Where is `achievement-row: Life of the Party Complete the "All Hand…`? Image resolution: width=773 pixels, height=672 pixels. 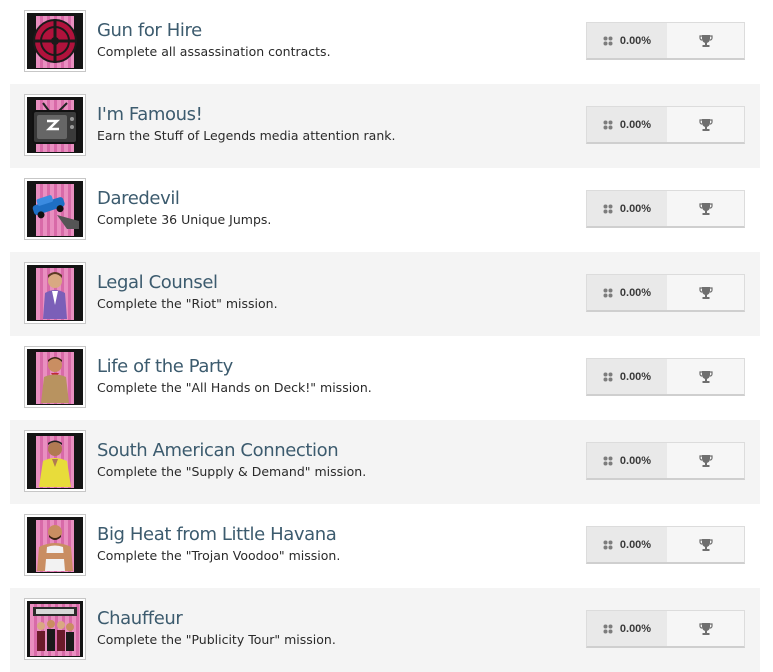 achievement-row: Life of the Party Complete the "All Hand… is located at coordinates (385, 378).